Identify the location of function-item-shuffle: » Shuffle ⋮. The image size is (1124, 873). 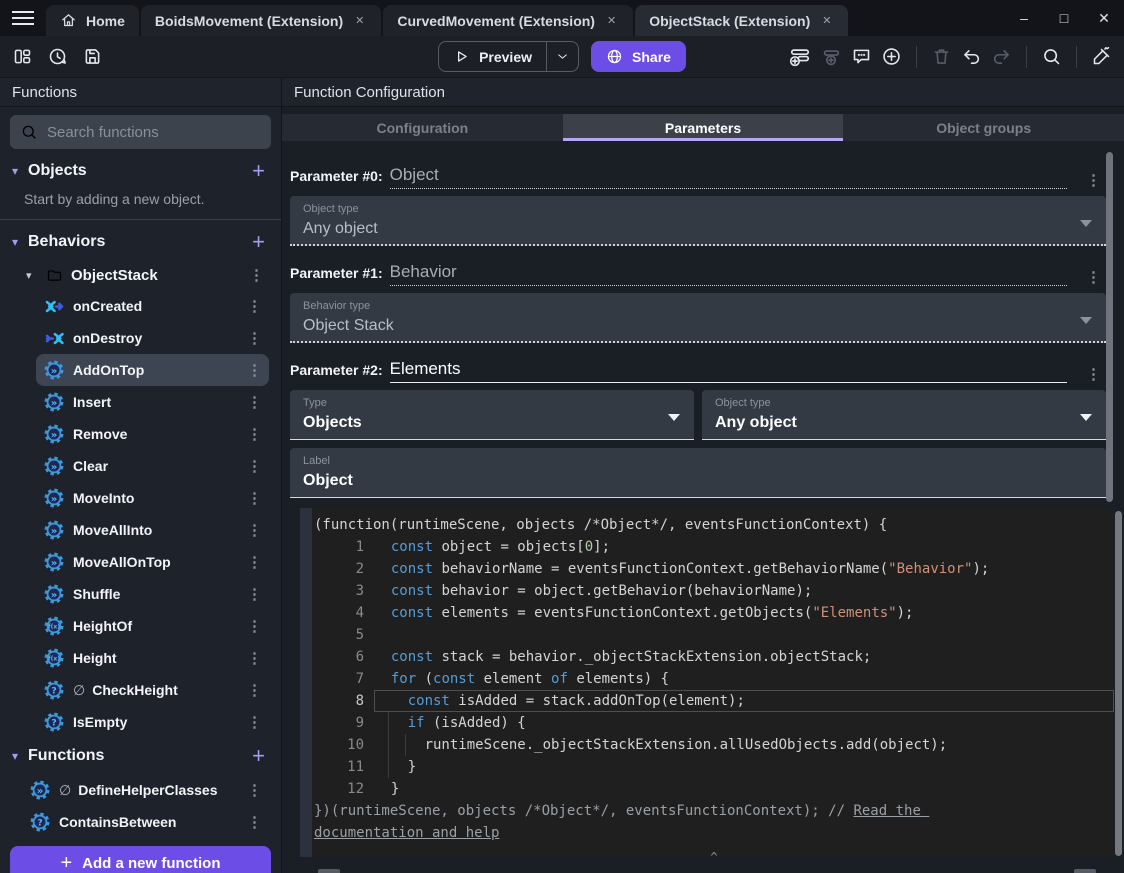
(152, 594).